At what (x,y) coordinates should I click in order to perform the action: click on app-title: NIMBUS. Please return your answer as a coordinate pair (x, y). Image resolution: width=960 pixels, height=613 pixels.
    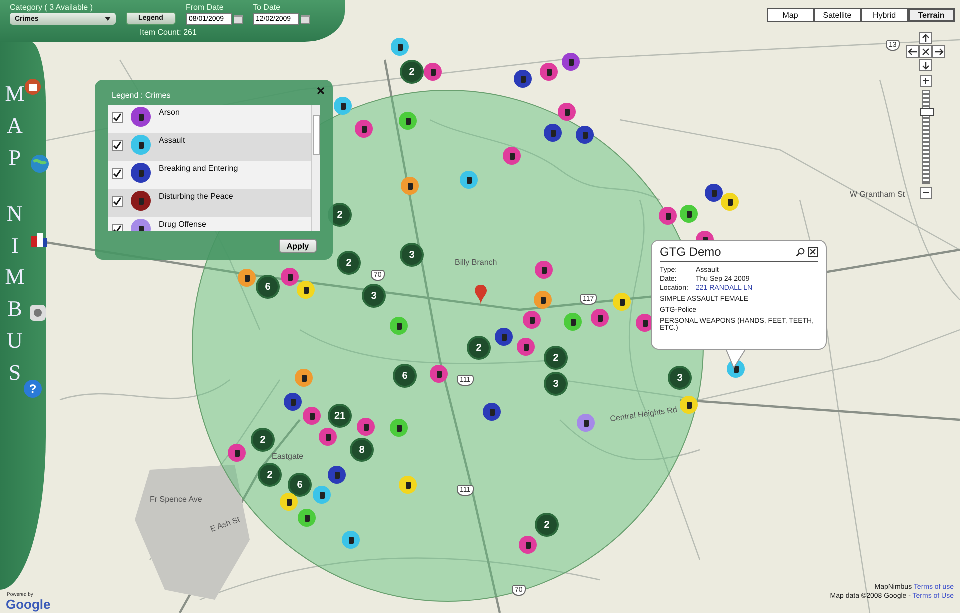
    Looking at the image, I should click on (15, 294).